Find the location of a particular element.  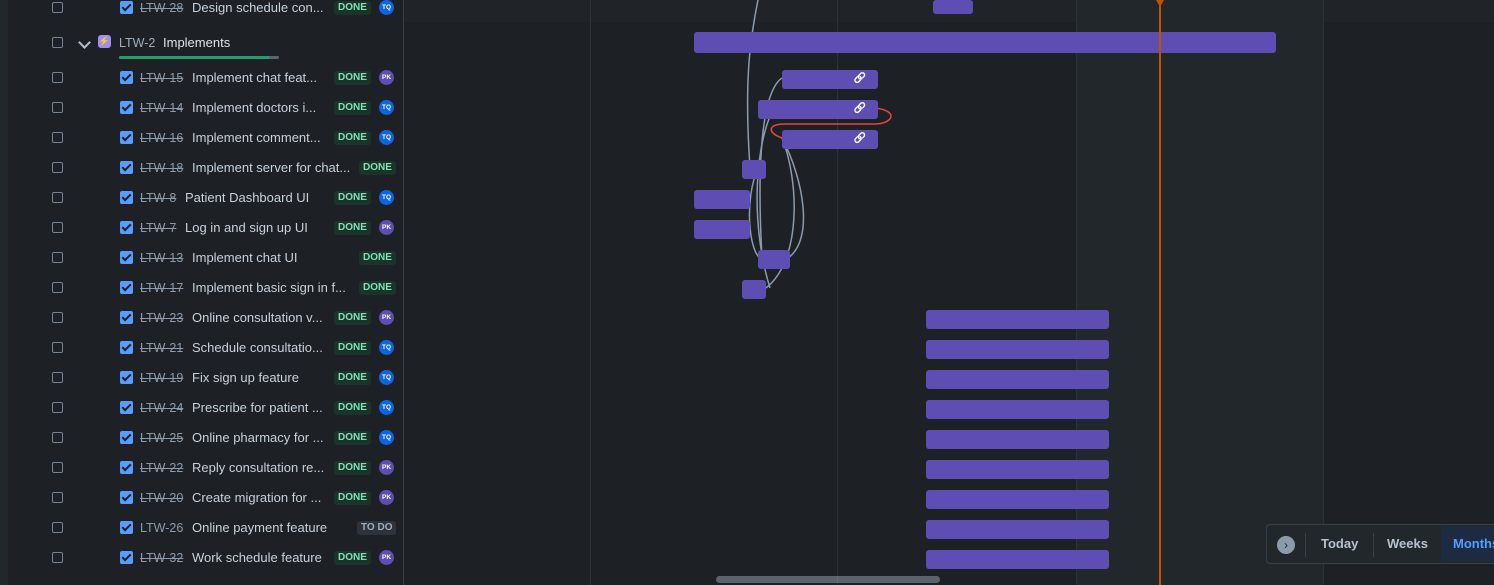

months-button: Months is located at coordinates (1473, 543).